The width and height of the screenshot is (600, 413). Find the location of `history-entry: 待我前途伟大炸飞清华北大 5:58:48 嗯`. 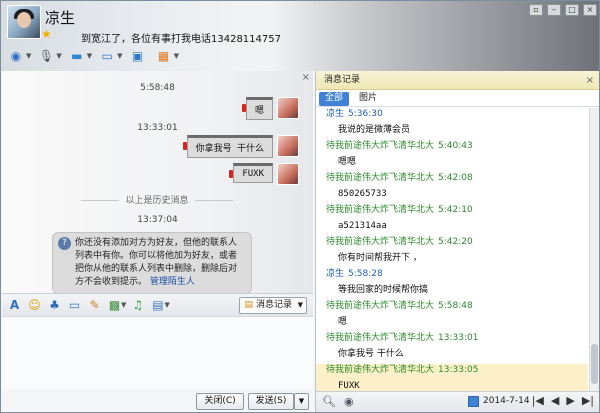

history-entry: 待我前途伟大炸飞清华北大 5:58:48 嗯 is located at coordinates (452, 316).